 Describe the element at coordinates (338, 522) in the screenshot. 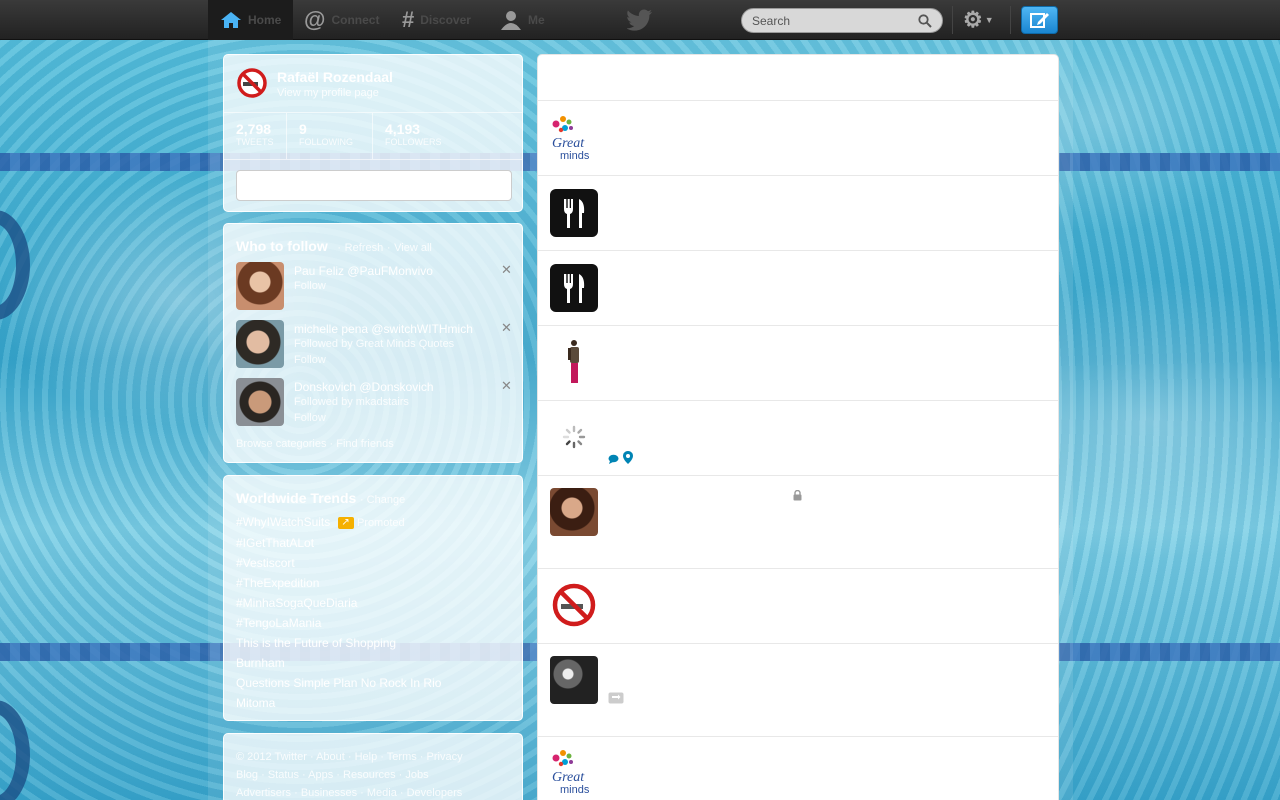

I see `trend-item: #WhyIWatchSuits ↗ Promoted` at that location.